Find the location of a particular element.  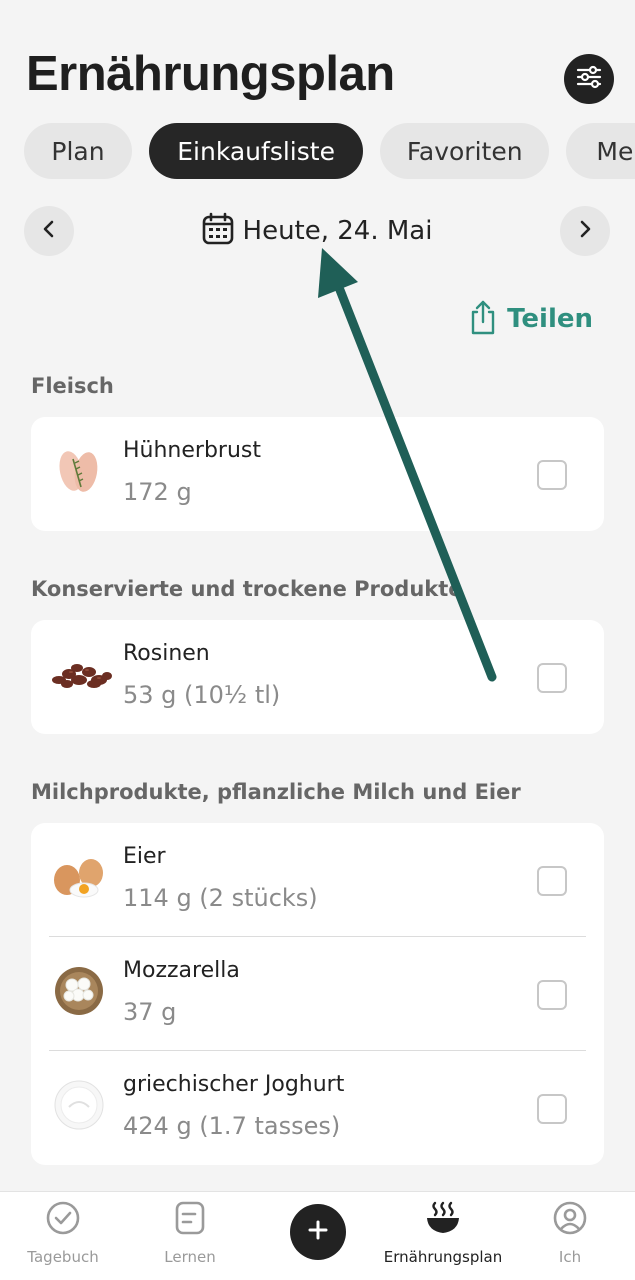

date-display: Heute, 24. Mai is located at coordinates (317, 231).